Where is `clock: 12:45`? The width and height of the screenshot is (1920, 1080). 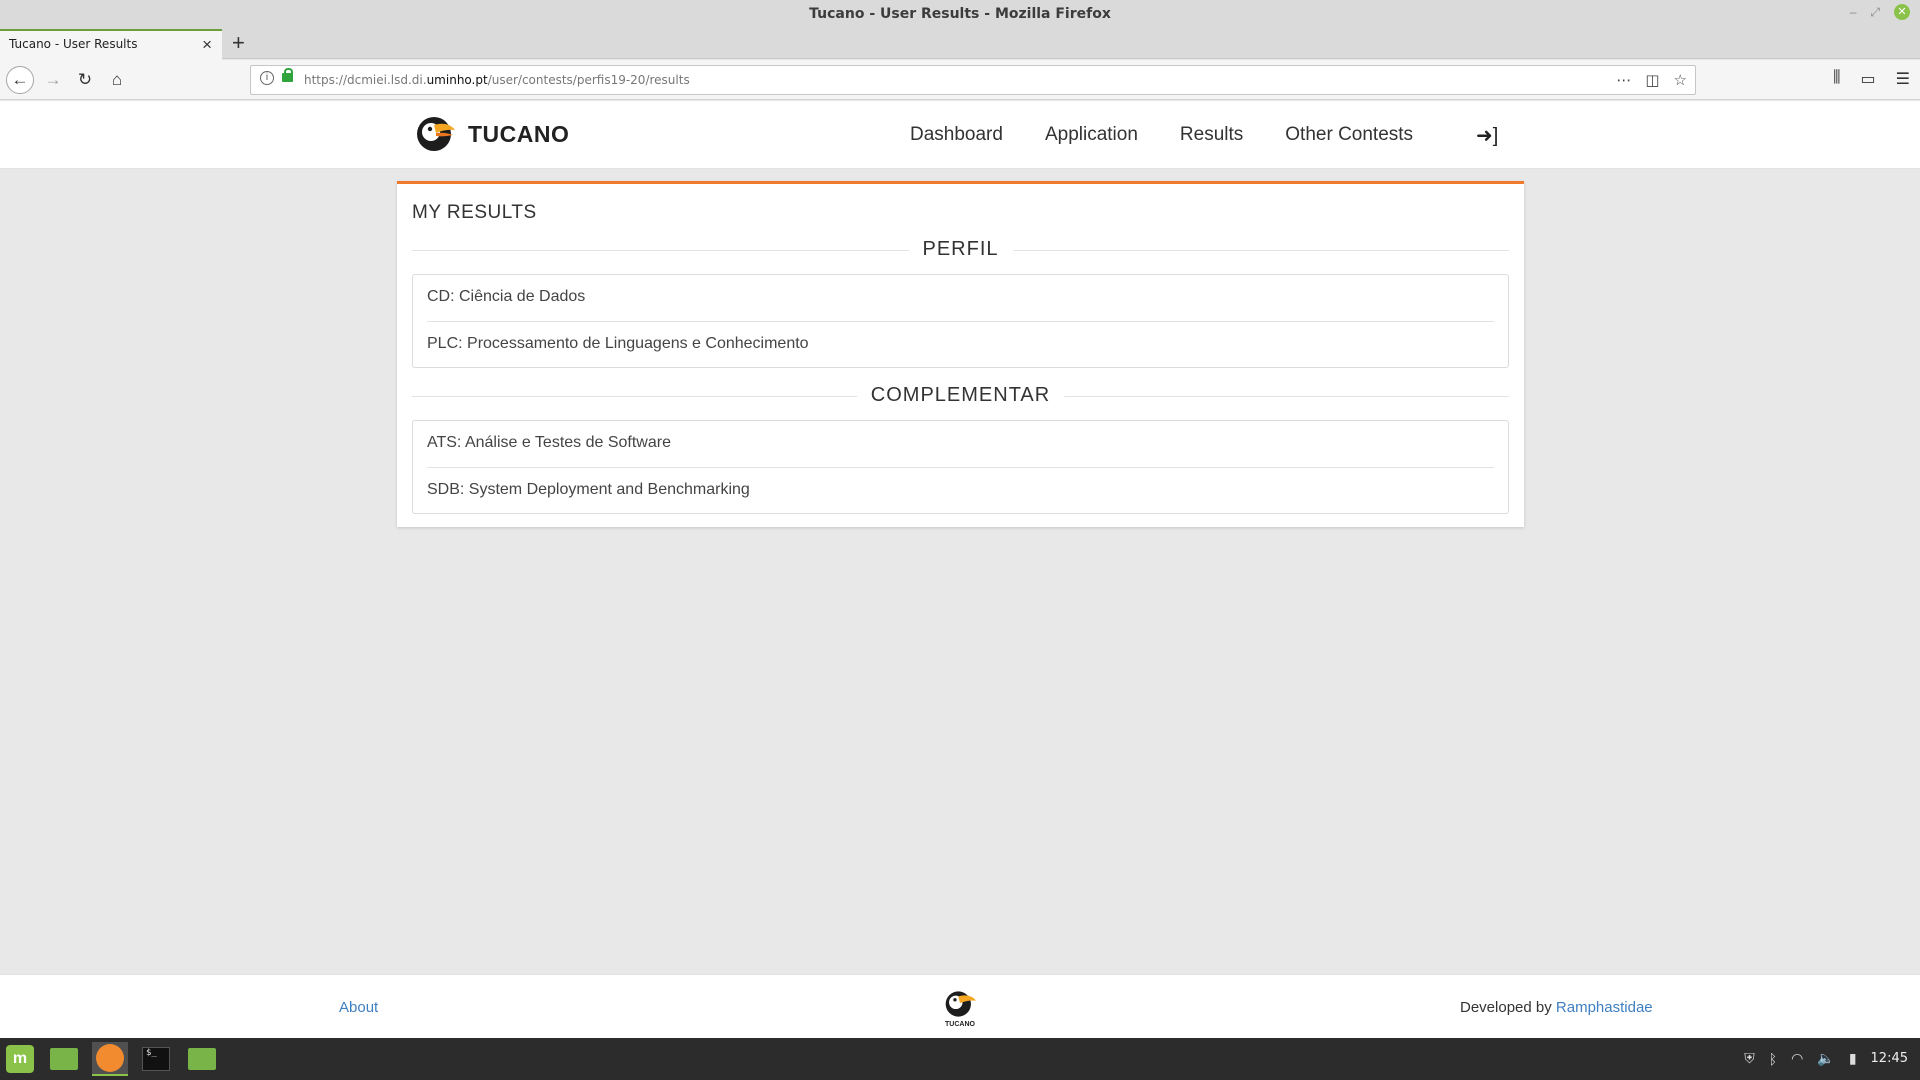 clock: 12:45 is located at coordinates (1889, 1058).